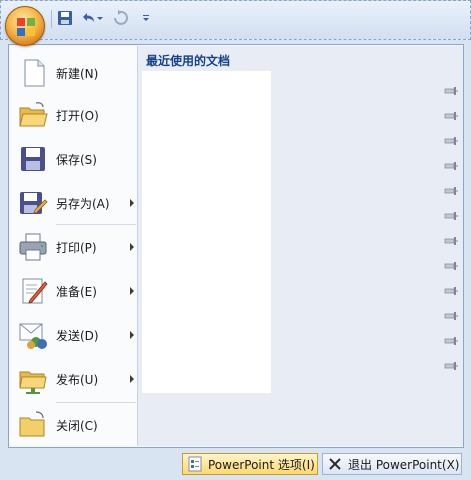 The height and width of the screenshot is (480, 471). Describe the element at coordinates (34, 203) in the screenshot. I see `save-as-icon` at that location.